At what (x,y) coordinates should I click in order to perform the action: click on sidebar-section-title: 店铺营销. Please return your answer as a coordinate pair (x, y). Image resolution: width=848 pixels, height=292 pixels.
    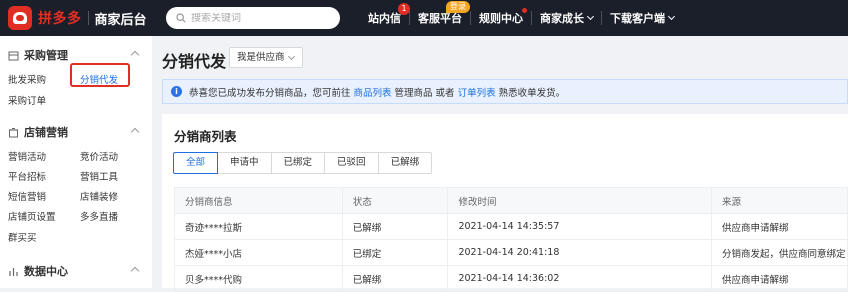
    Looking at the image, I should click on (46, 132).